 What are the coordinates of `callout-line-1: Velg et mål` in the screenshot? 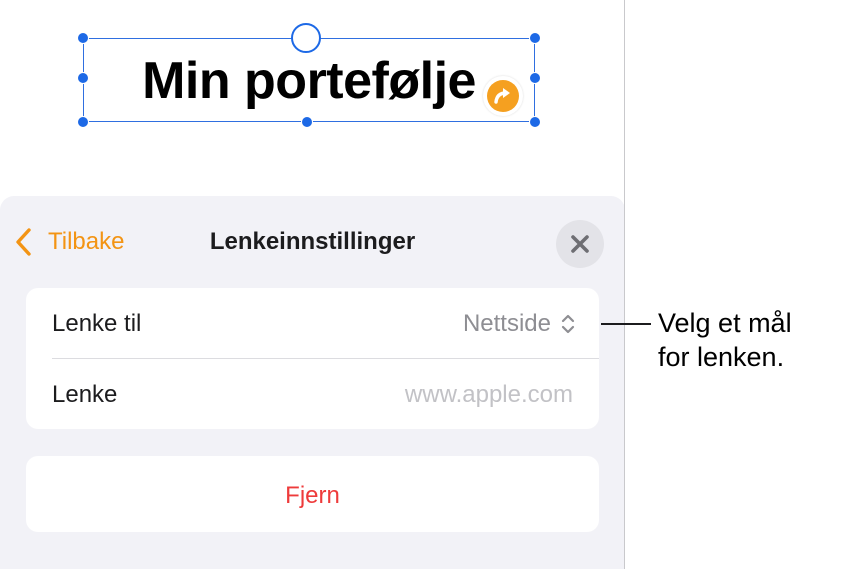 It's located at (725, 323).